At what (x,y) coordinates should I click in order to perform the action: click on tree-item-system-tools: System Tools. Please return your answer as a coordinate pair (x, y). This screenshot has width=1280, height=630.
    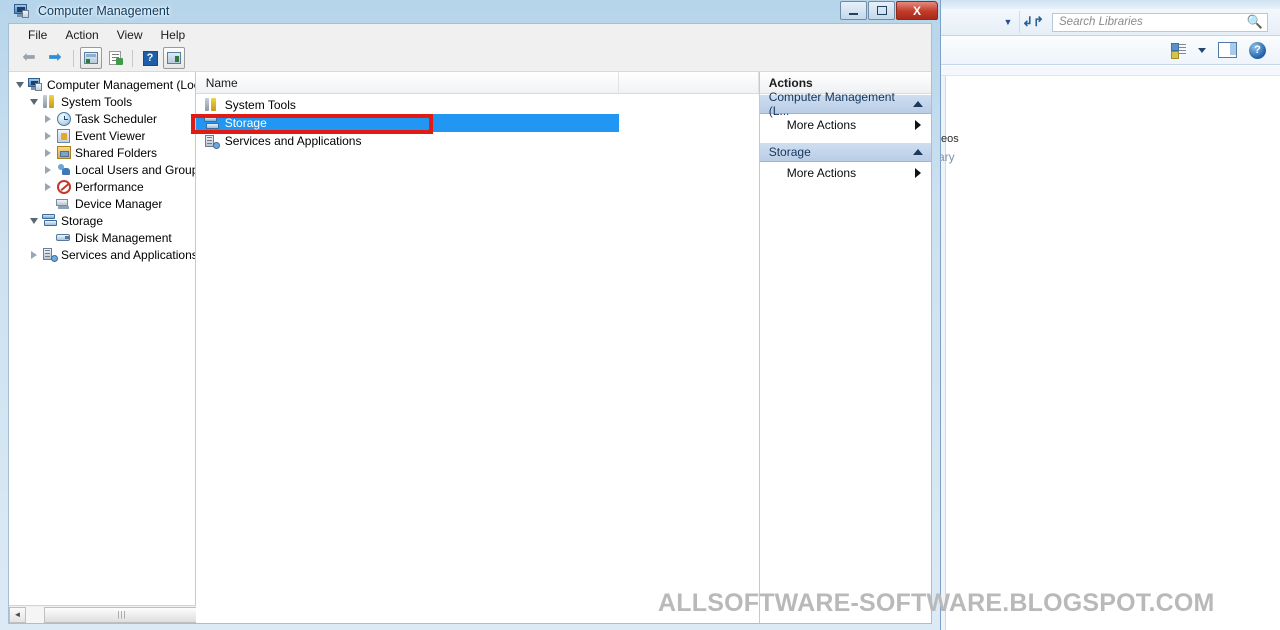
    Looking at the image, I should click on (102, 101).